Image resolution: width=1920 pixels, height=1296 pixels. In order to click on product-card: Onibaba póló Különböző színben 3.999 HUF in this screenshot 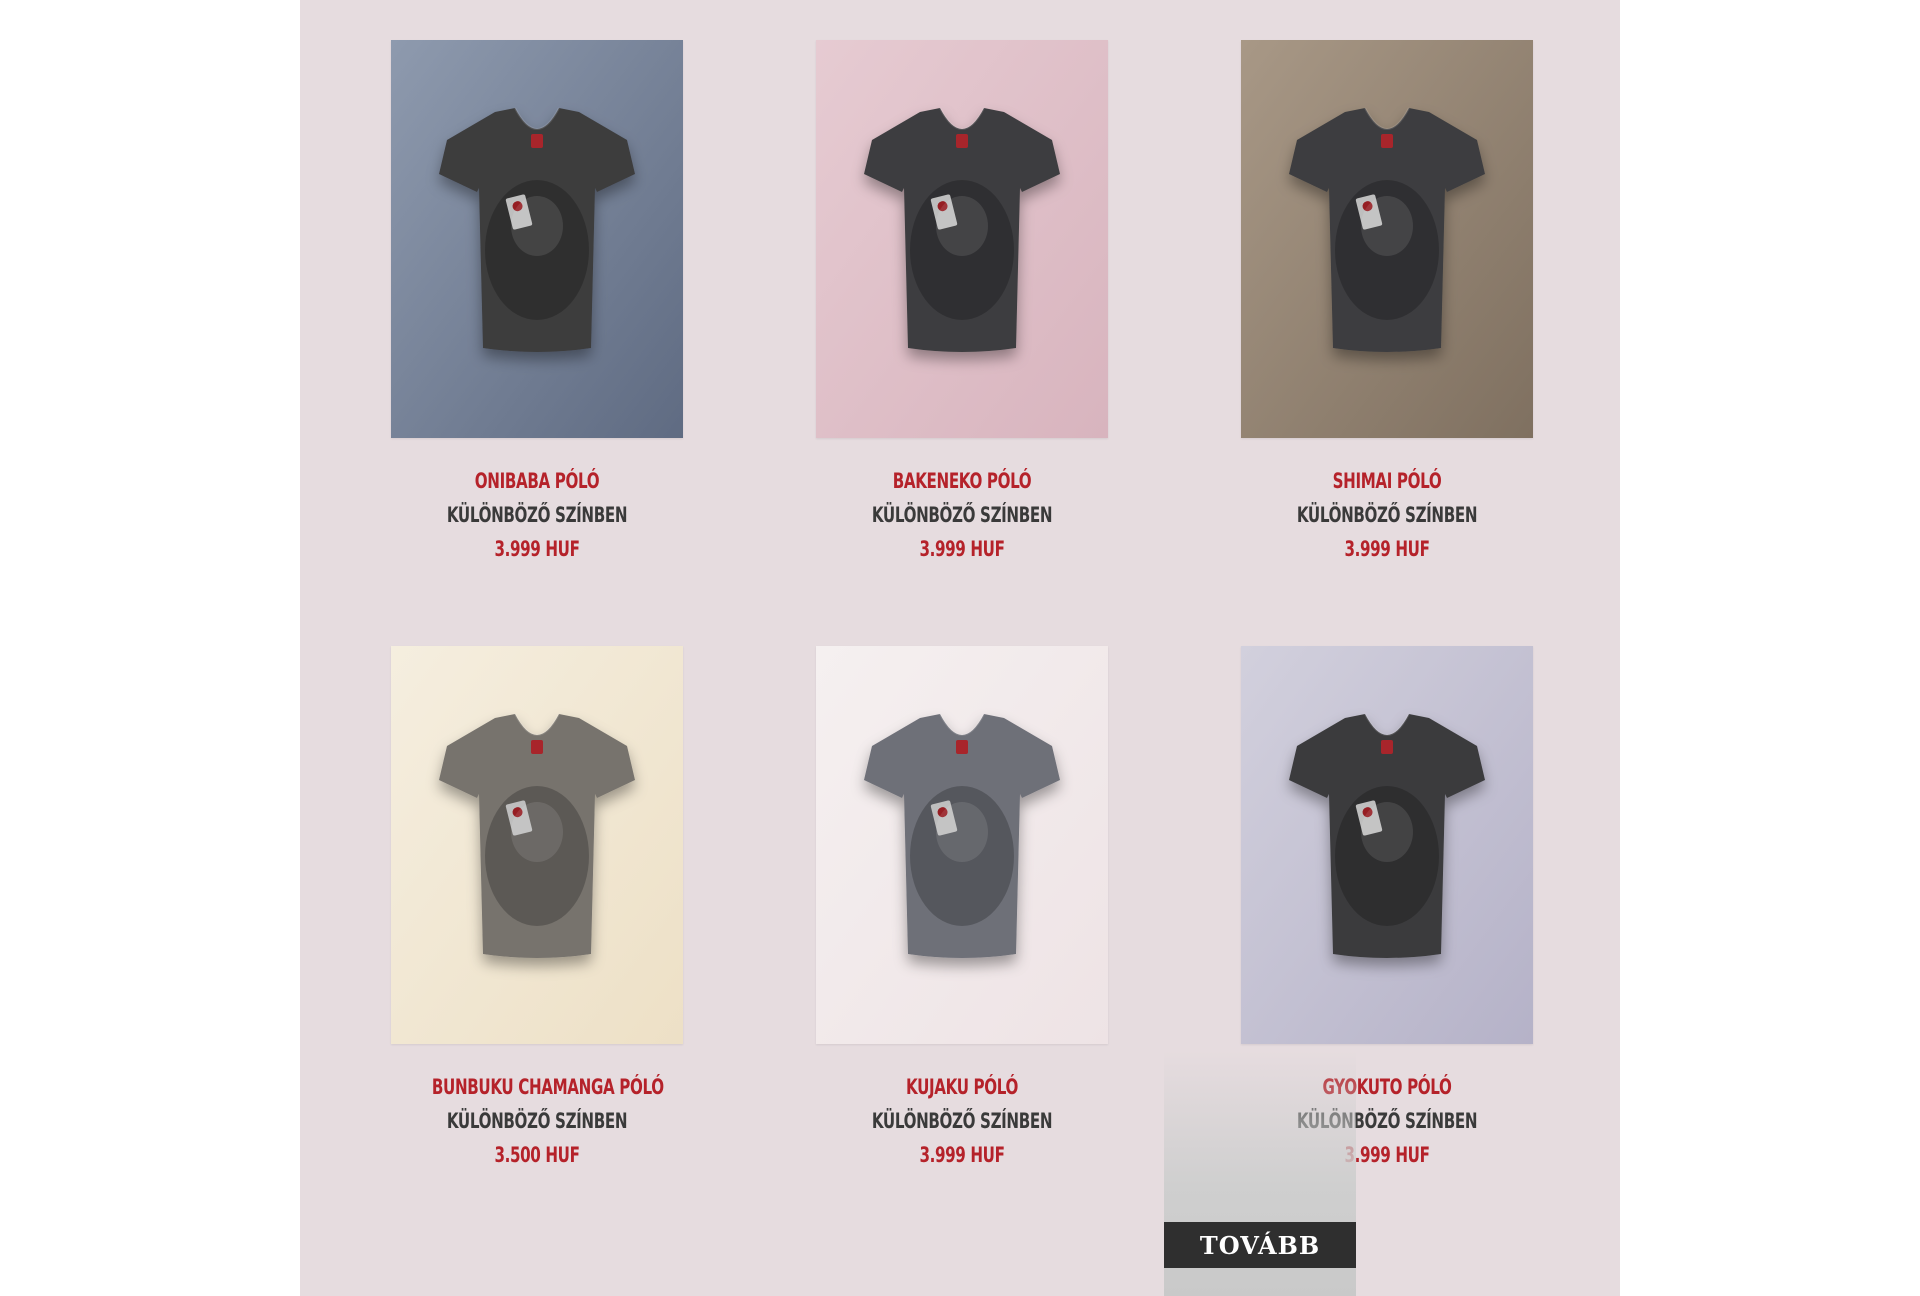, I will do `click(537, 303)`.